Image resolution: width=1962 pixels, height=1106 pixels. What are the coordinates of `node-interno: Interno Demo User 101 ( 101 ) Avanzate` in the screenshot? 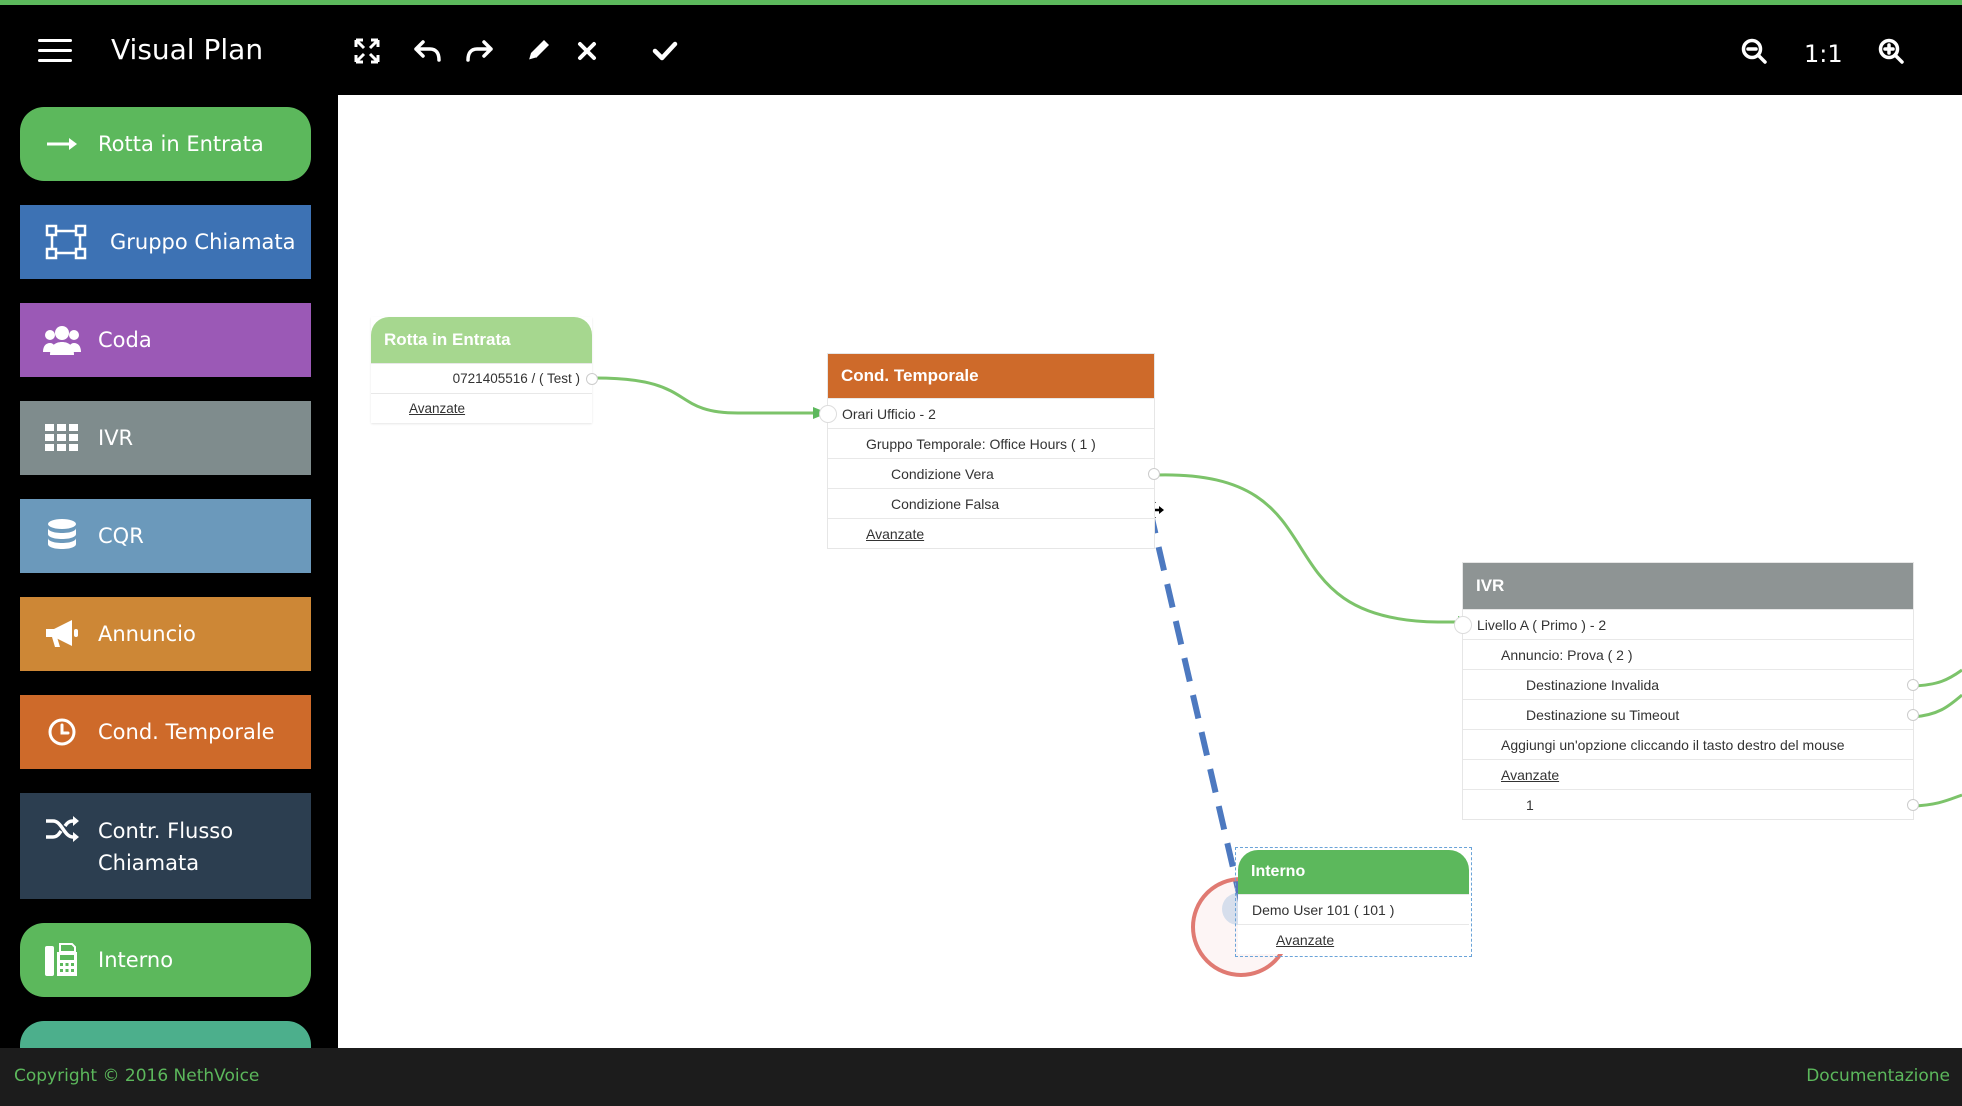 It's located at (1353, 902).